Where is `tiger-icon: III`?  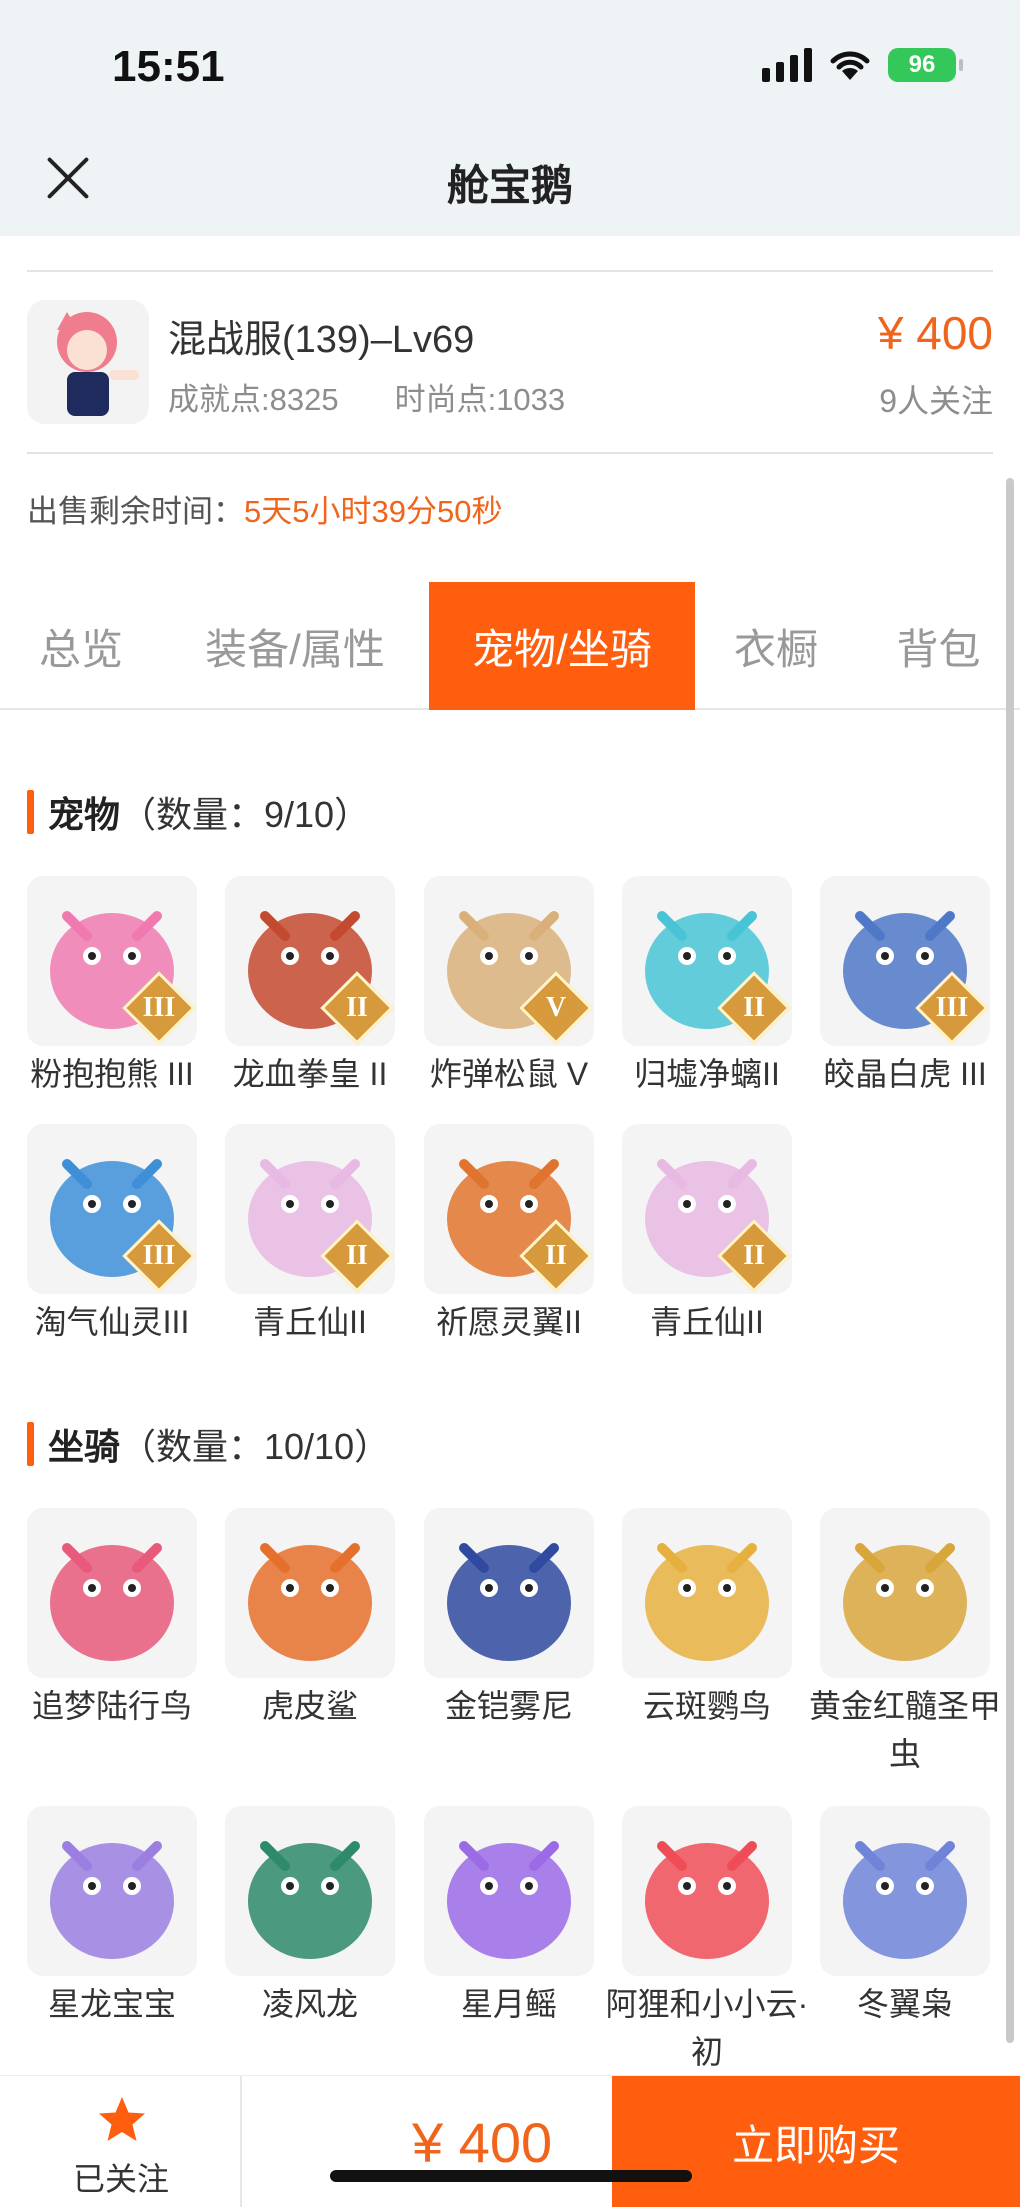
tiger-icon: III is located at coordinates (905, 961).